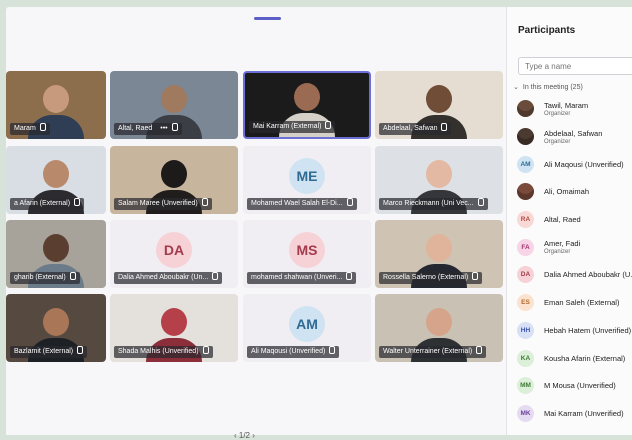 The height and width of the screenshot is (440, 632). Describe the element at coordinates (574, 414) in the screenshot. I see `participant-row: MK Mai Karram (Unverified)` at that location.